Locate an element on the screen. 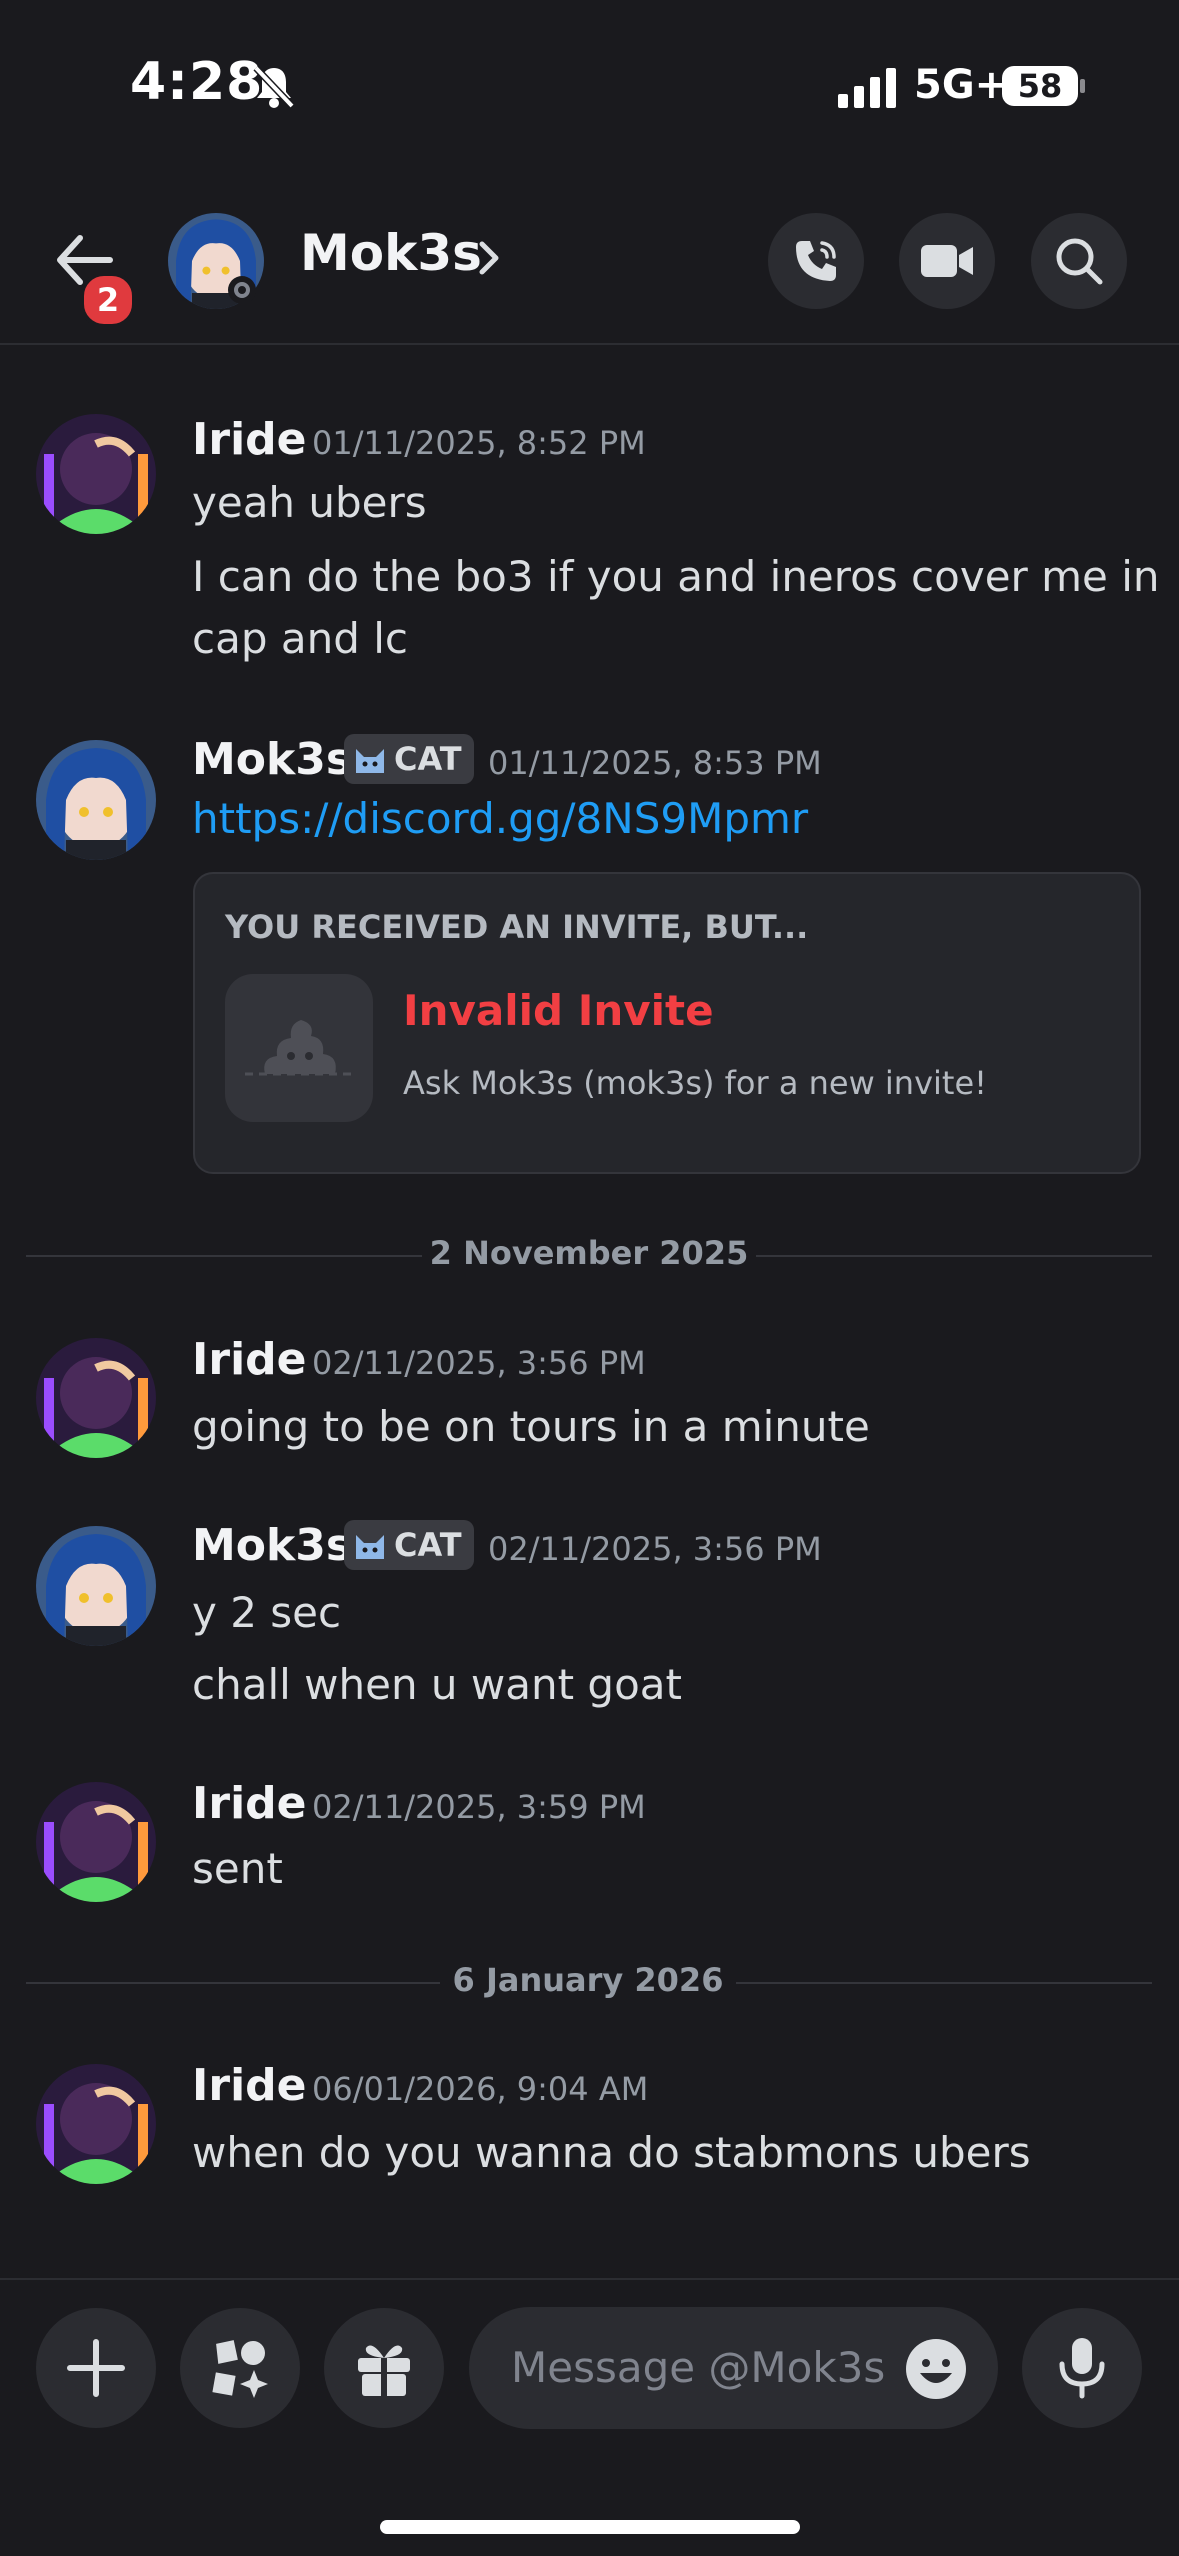  message-input-placeholder: Message @Mok3s is located at coordinates (698, 2367).